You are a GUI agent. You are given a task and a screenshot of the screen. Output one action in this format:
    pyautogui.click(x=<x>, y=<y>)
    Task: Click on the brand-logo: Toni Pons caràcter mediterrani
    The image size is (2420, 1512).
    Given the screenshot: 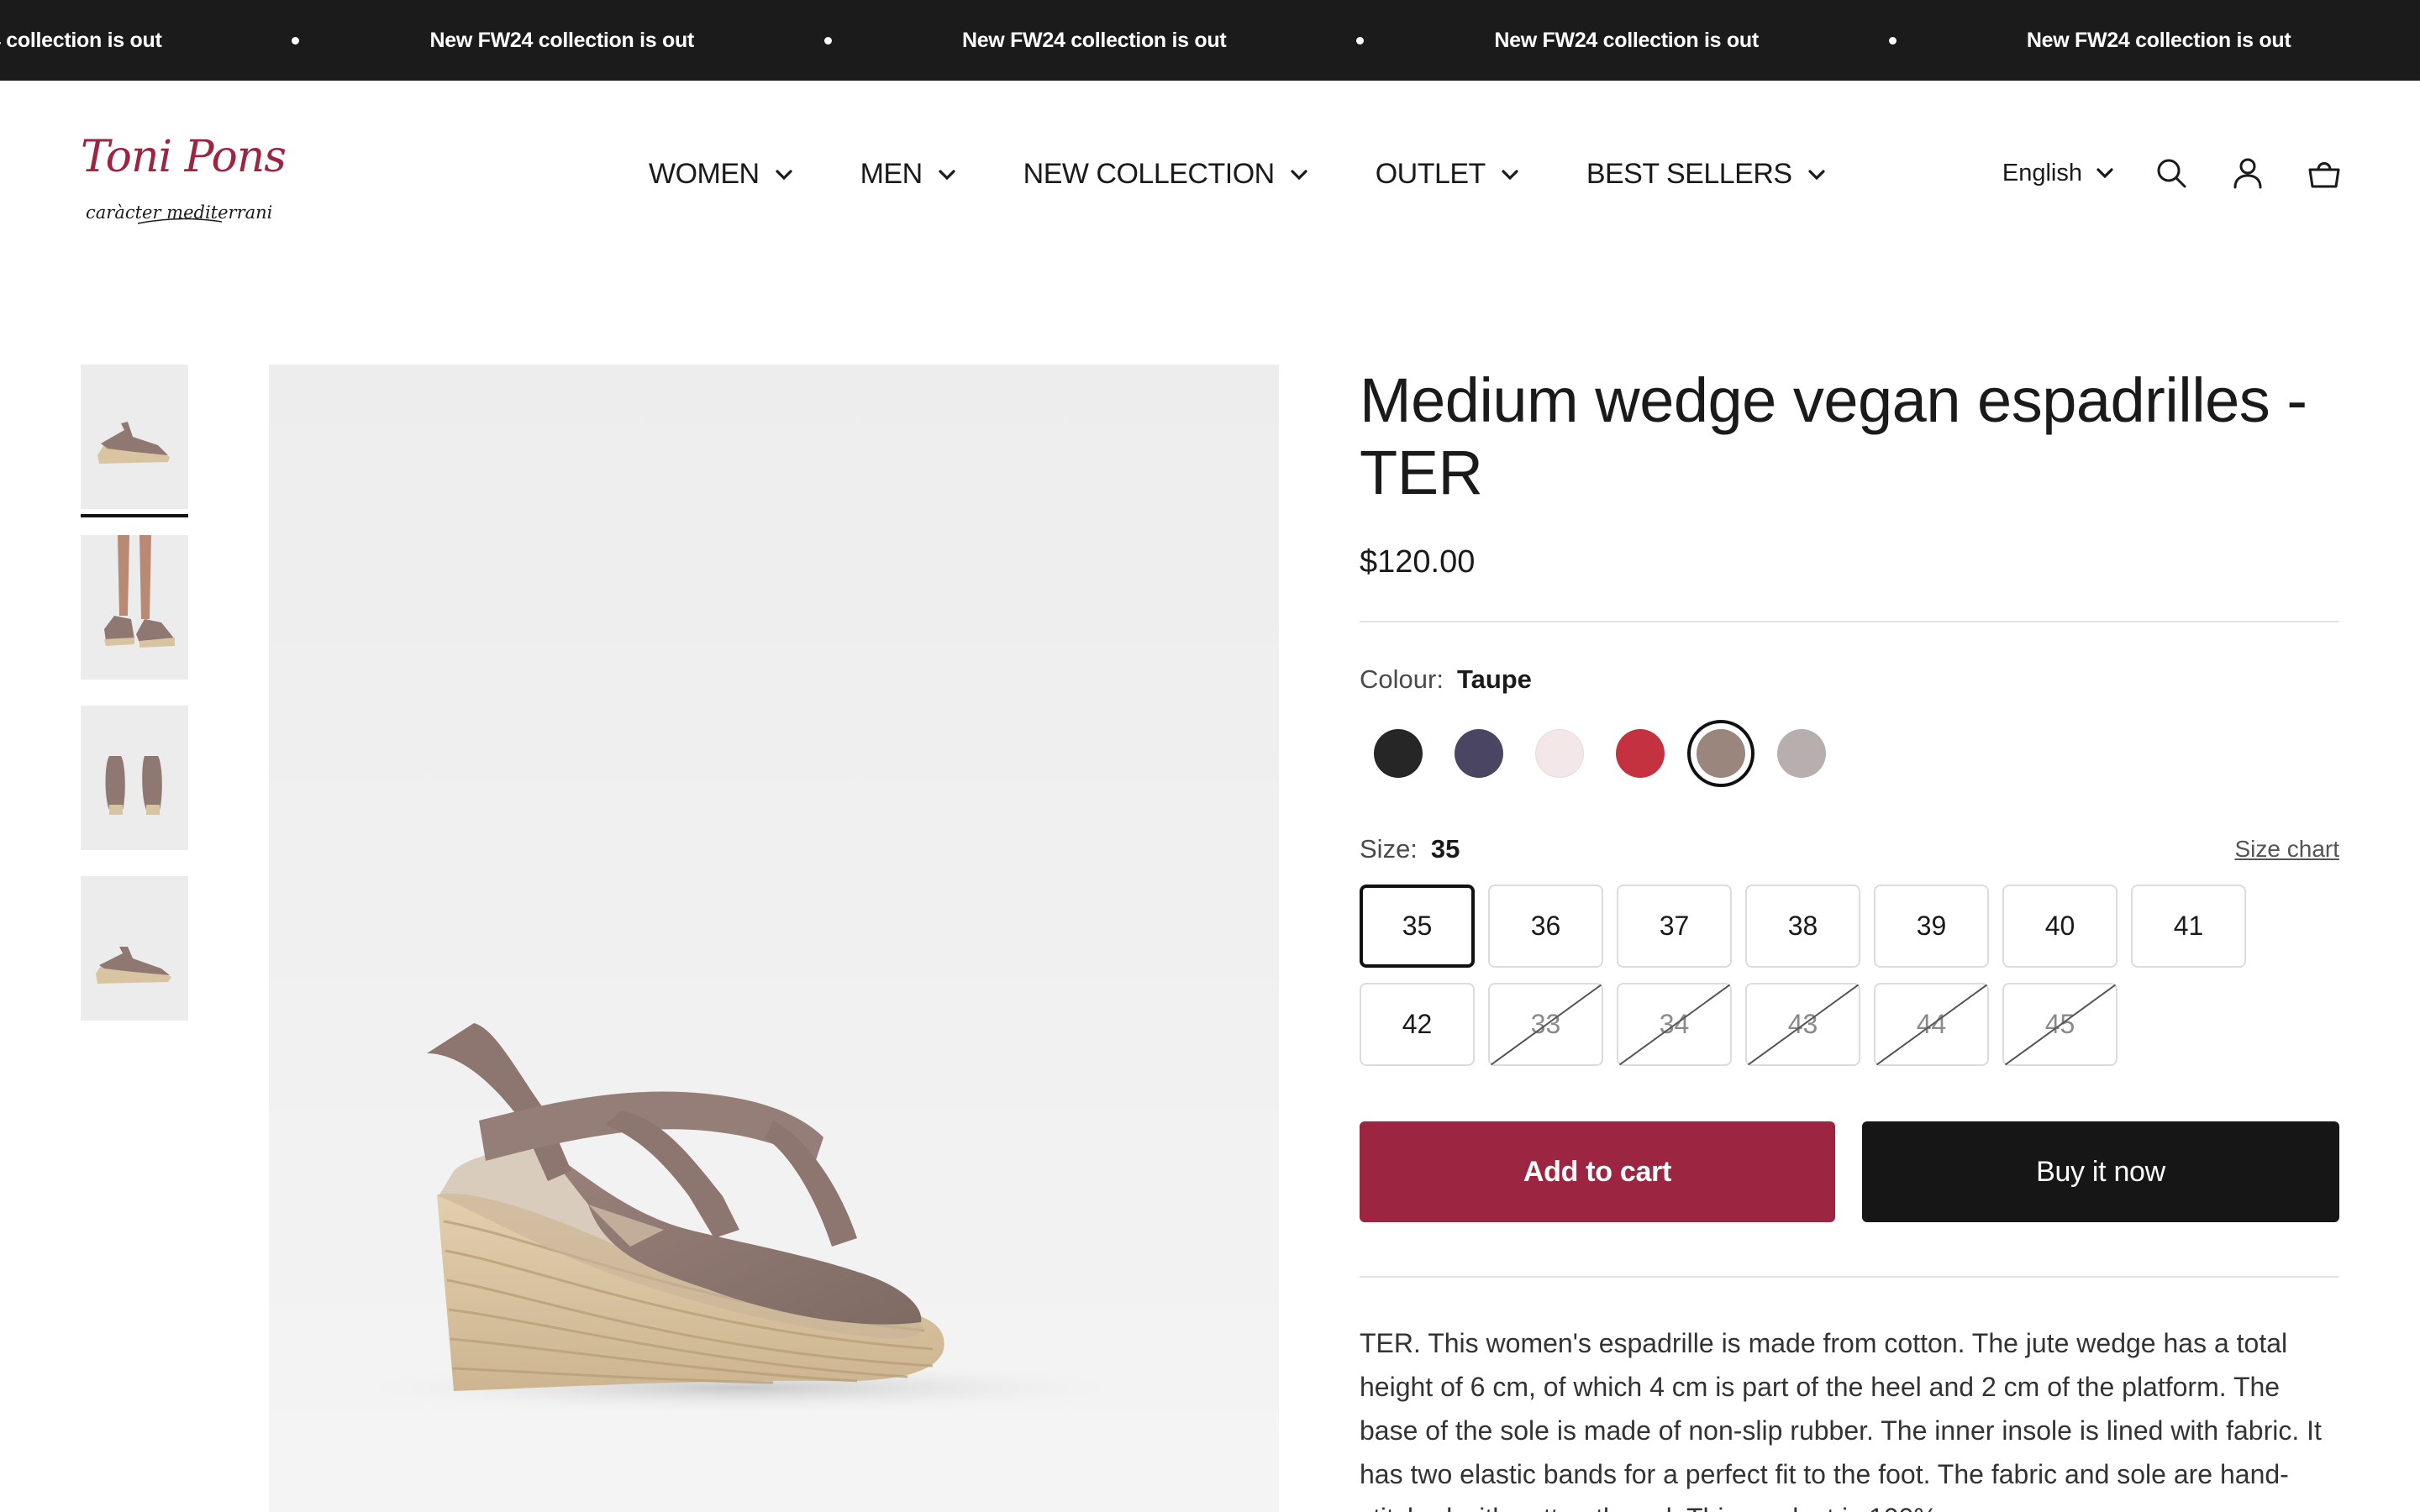 What is the action you would take?
    pyautogui.click(x=184, y=181)
    